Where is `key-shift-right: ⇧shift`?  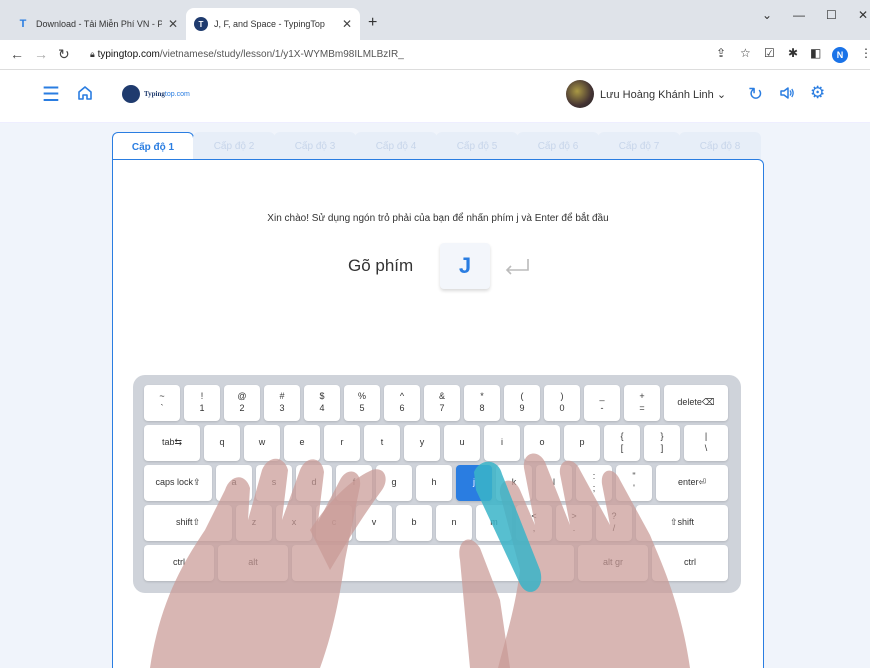 key-shift-right: ⇧shift is located at coordinates (682, 523).